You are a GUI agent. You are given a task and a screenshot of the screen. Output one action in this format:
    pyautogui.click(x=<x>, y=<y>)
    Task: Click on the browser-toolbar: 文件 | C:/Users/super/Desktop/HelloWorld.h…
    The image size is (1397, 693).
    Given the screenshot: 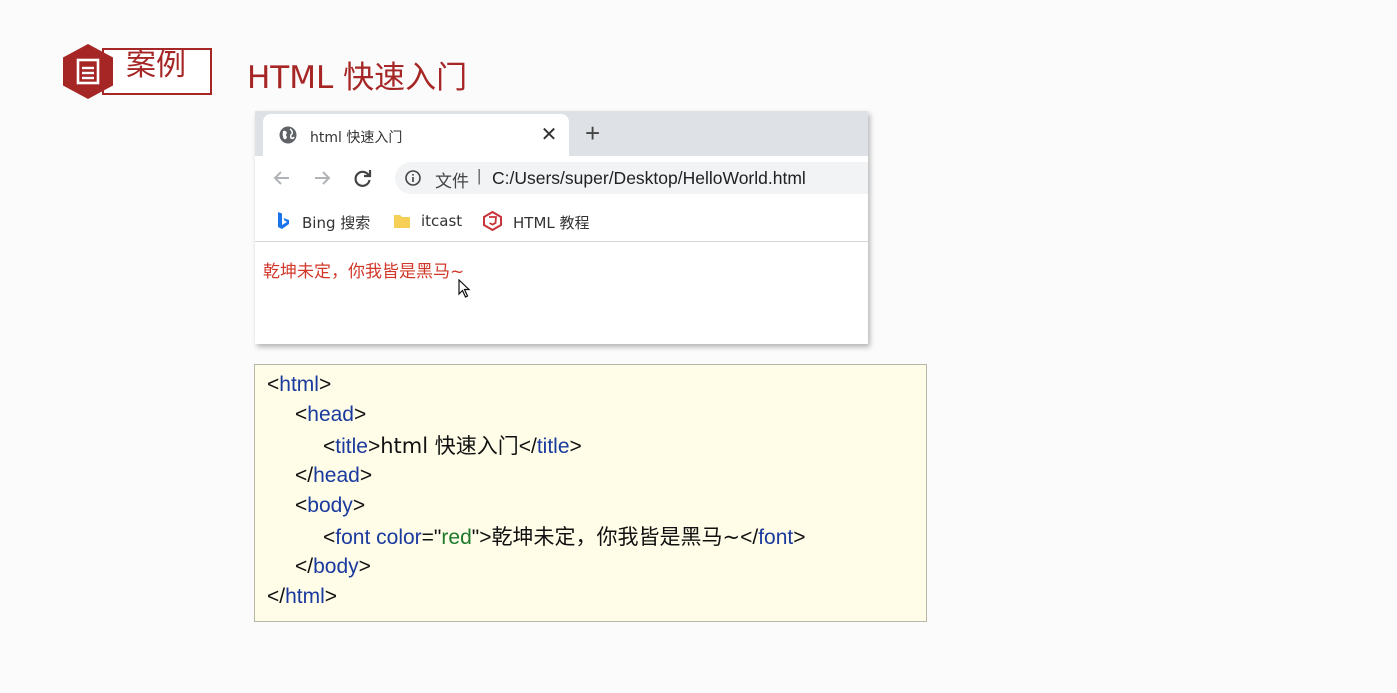 What is the action you would take?
    pyautogui.click(x=561, y=178)
    